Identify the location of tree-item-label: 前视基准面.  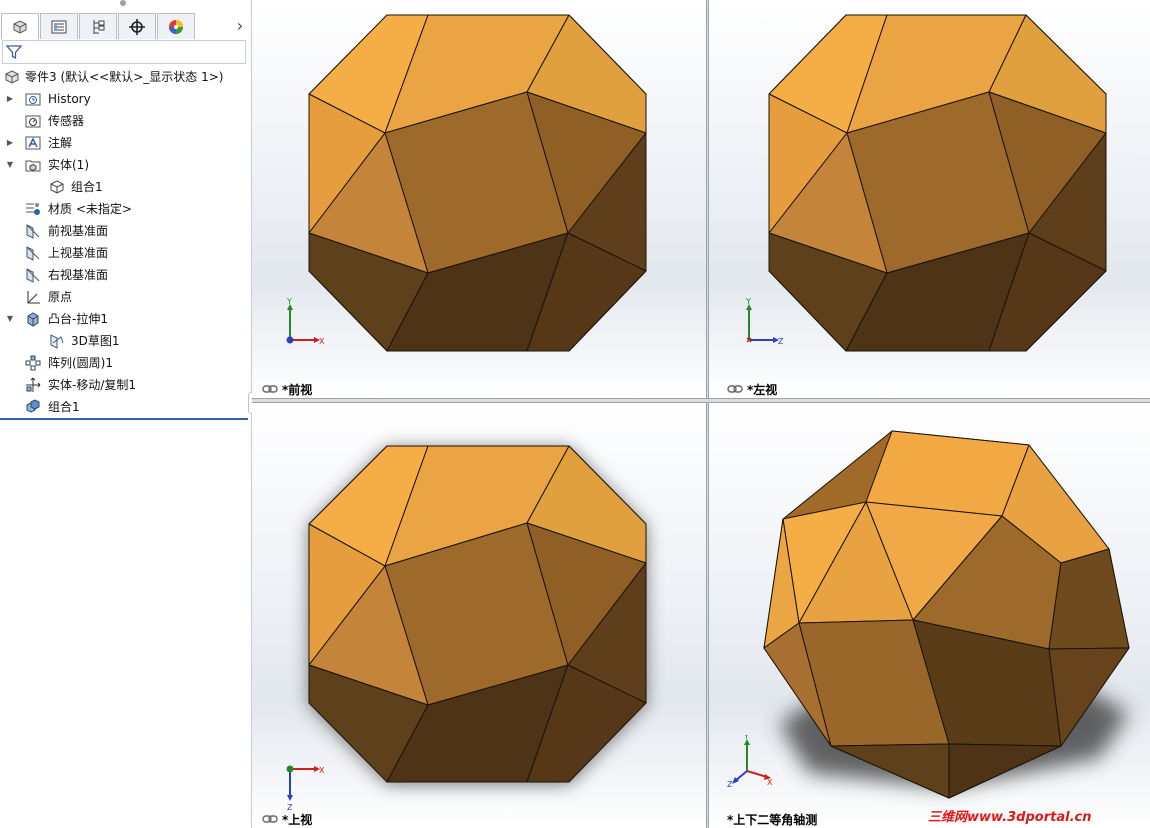
(78, 231).